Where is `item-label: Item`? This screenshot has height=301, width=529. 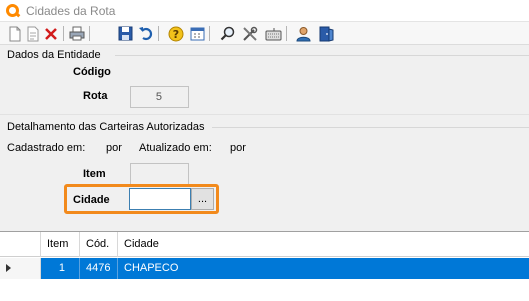
item-label: Item is located at coordinates (94, 174).